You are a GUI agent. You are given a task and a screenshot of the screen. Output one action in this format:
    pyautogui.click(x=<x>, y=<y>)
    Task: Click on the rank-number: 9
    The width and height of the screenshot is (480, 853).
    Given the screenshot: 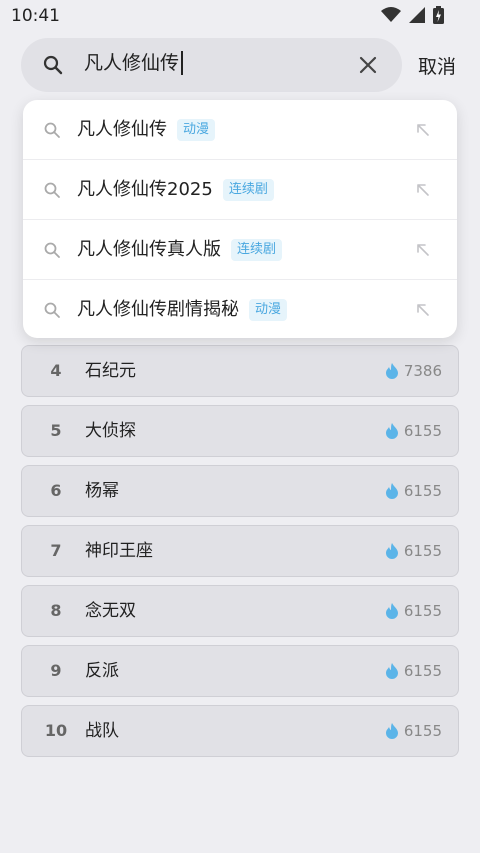 What is the action you would take?
    pyautogui.click(x=56, y=670)
    